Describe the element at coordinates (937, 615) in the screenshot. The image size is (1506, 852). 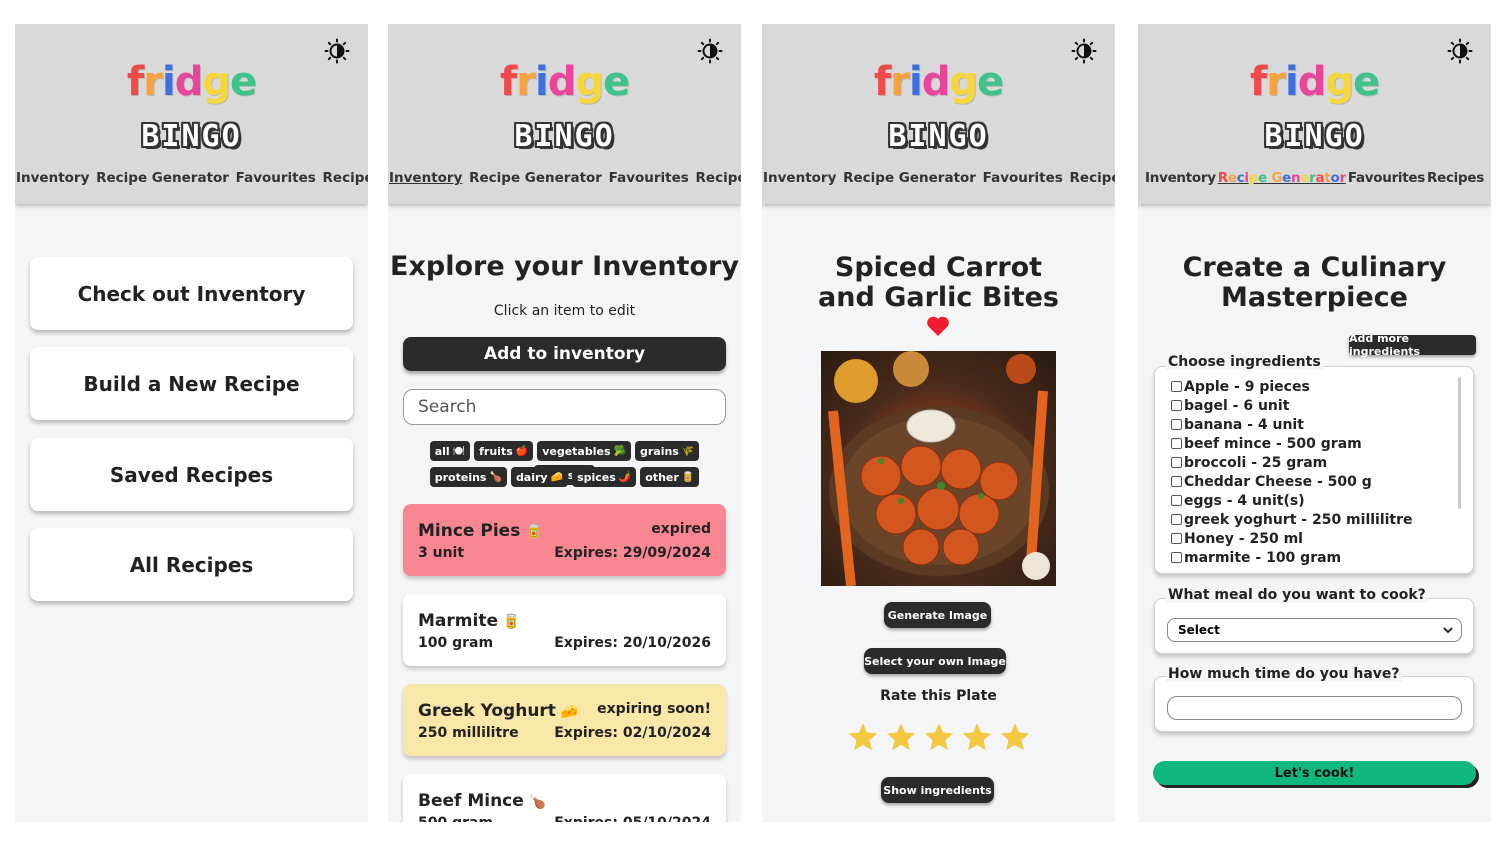
I see `generate-image-button: Generate Image` at that location.